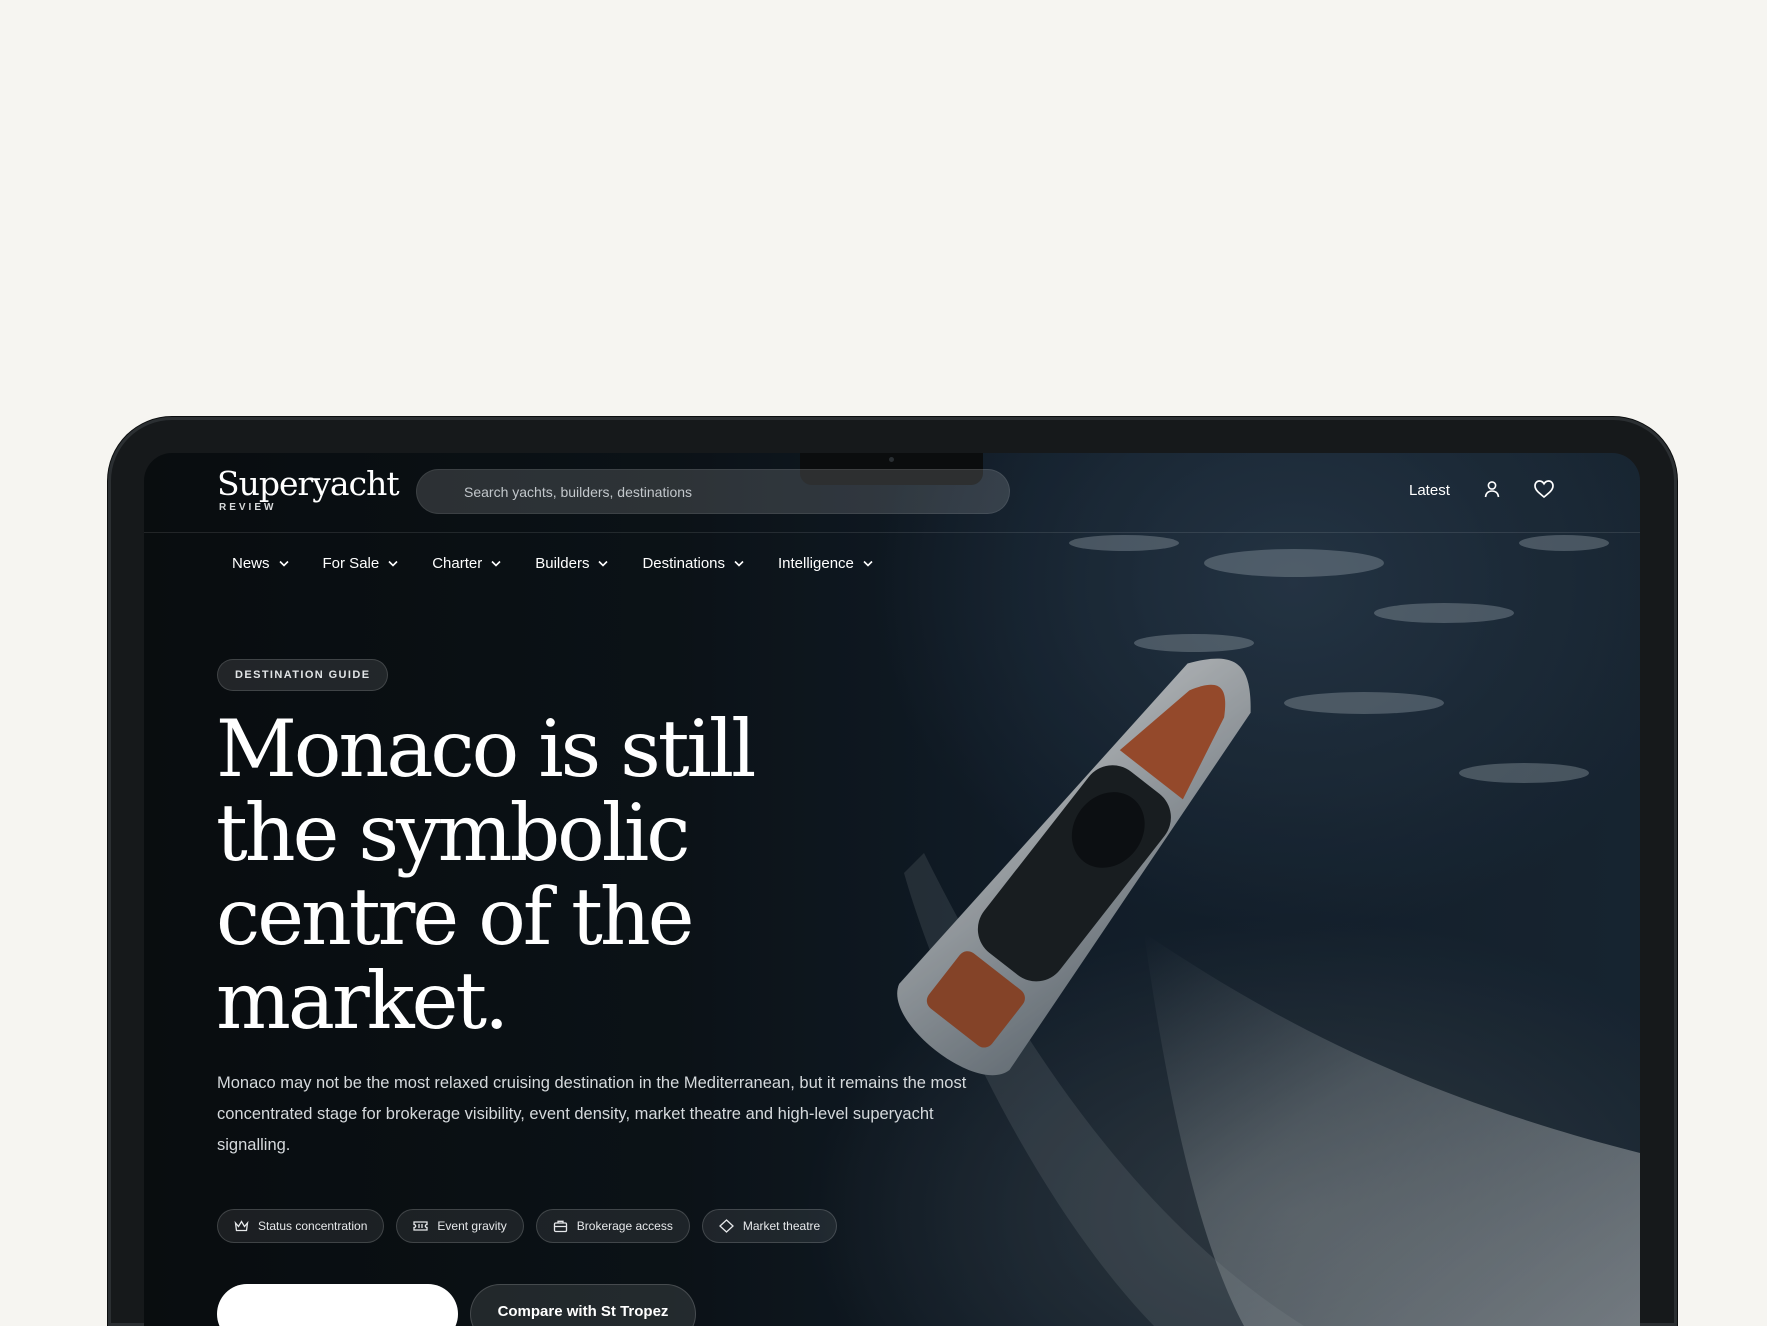  What do you see at coordinates (337, 1305) in the screenshot?
I see `primary-cta-button` at bounding box center [337, 1305].